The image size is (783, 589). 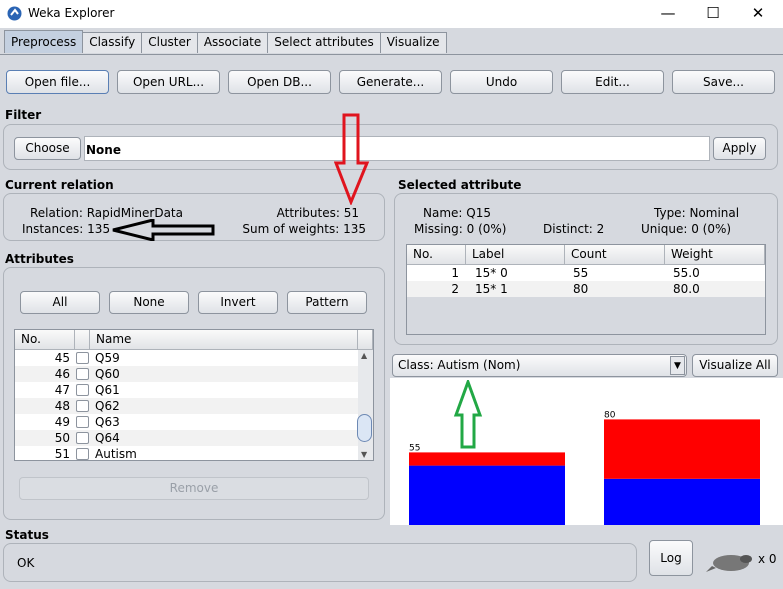 I want to click on row-weight: 80.0, so click(x=686, y=289).